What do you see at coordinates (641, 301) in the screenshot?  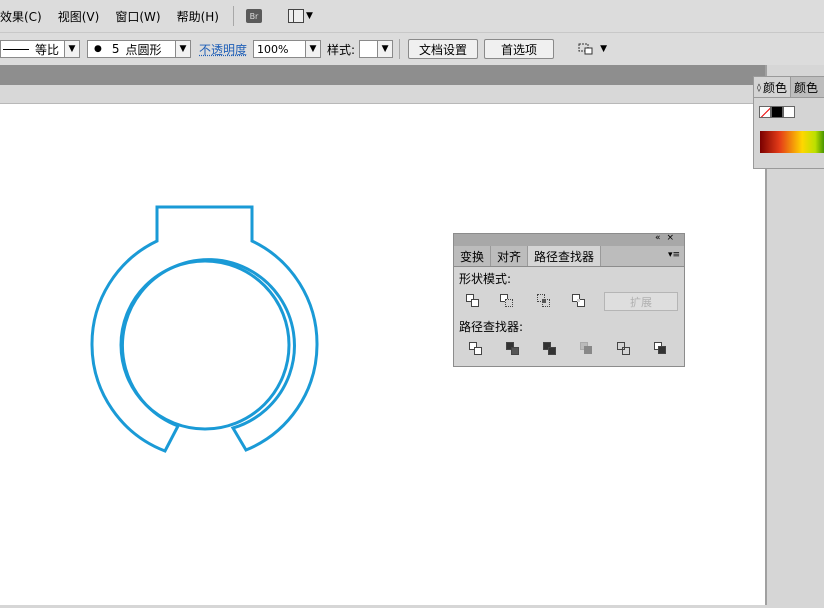 I see `expand-button: 扩展` at bounding box center [641, 301].